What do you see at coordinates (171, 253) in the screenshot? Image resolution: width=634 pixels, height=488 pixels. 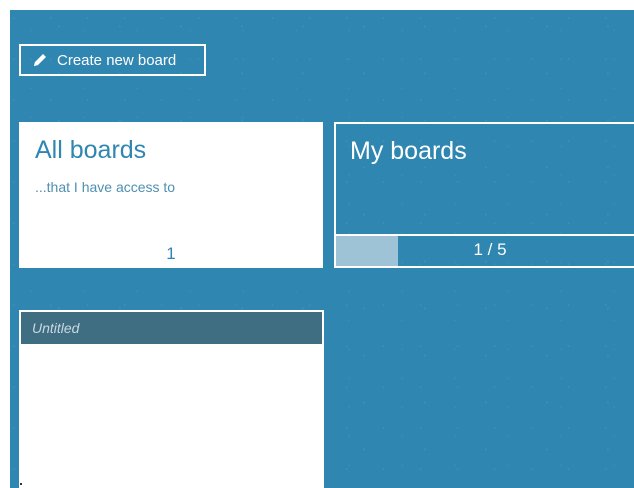 I see `all-boards-count: 1` at bounding box center [171, 253].